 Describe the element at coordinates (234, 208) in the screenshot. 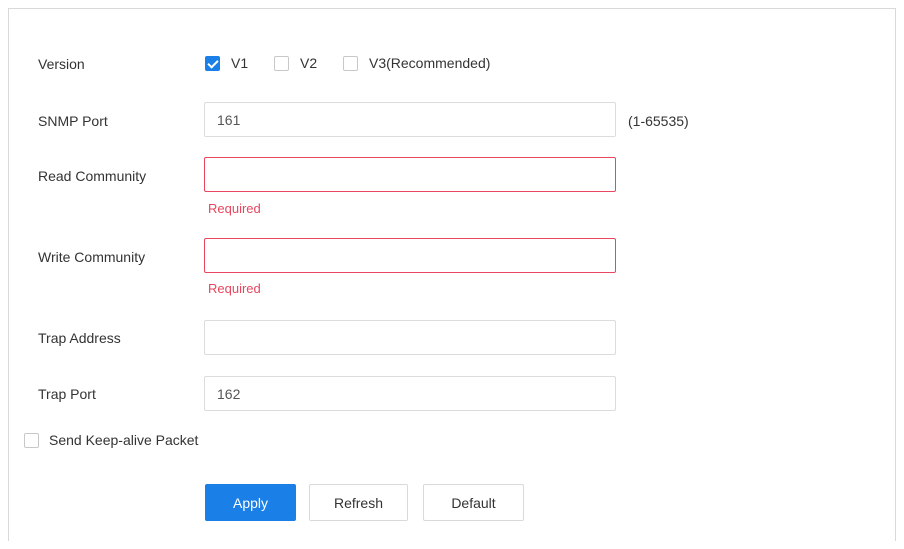

I see `read-community-error: Required` at that location.